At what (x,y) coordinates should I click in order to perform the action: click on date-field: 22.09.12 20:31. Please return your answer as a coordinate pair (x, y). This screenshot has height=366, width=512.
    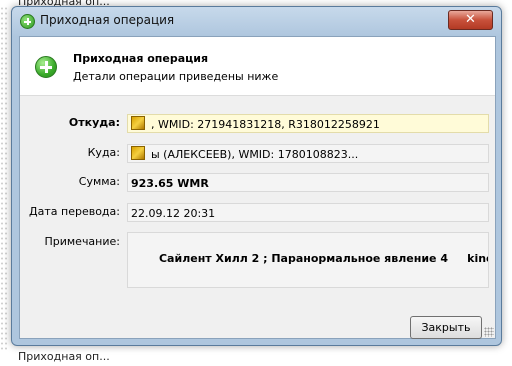
    Looking at the image, I should click on (308, 212).